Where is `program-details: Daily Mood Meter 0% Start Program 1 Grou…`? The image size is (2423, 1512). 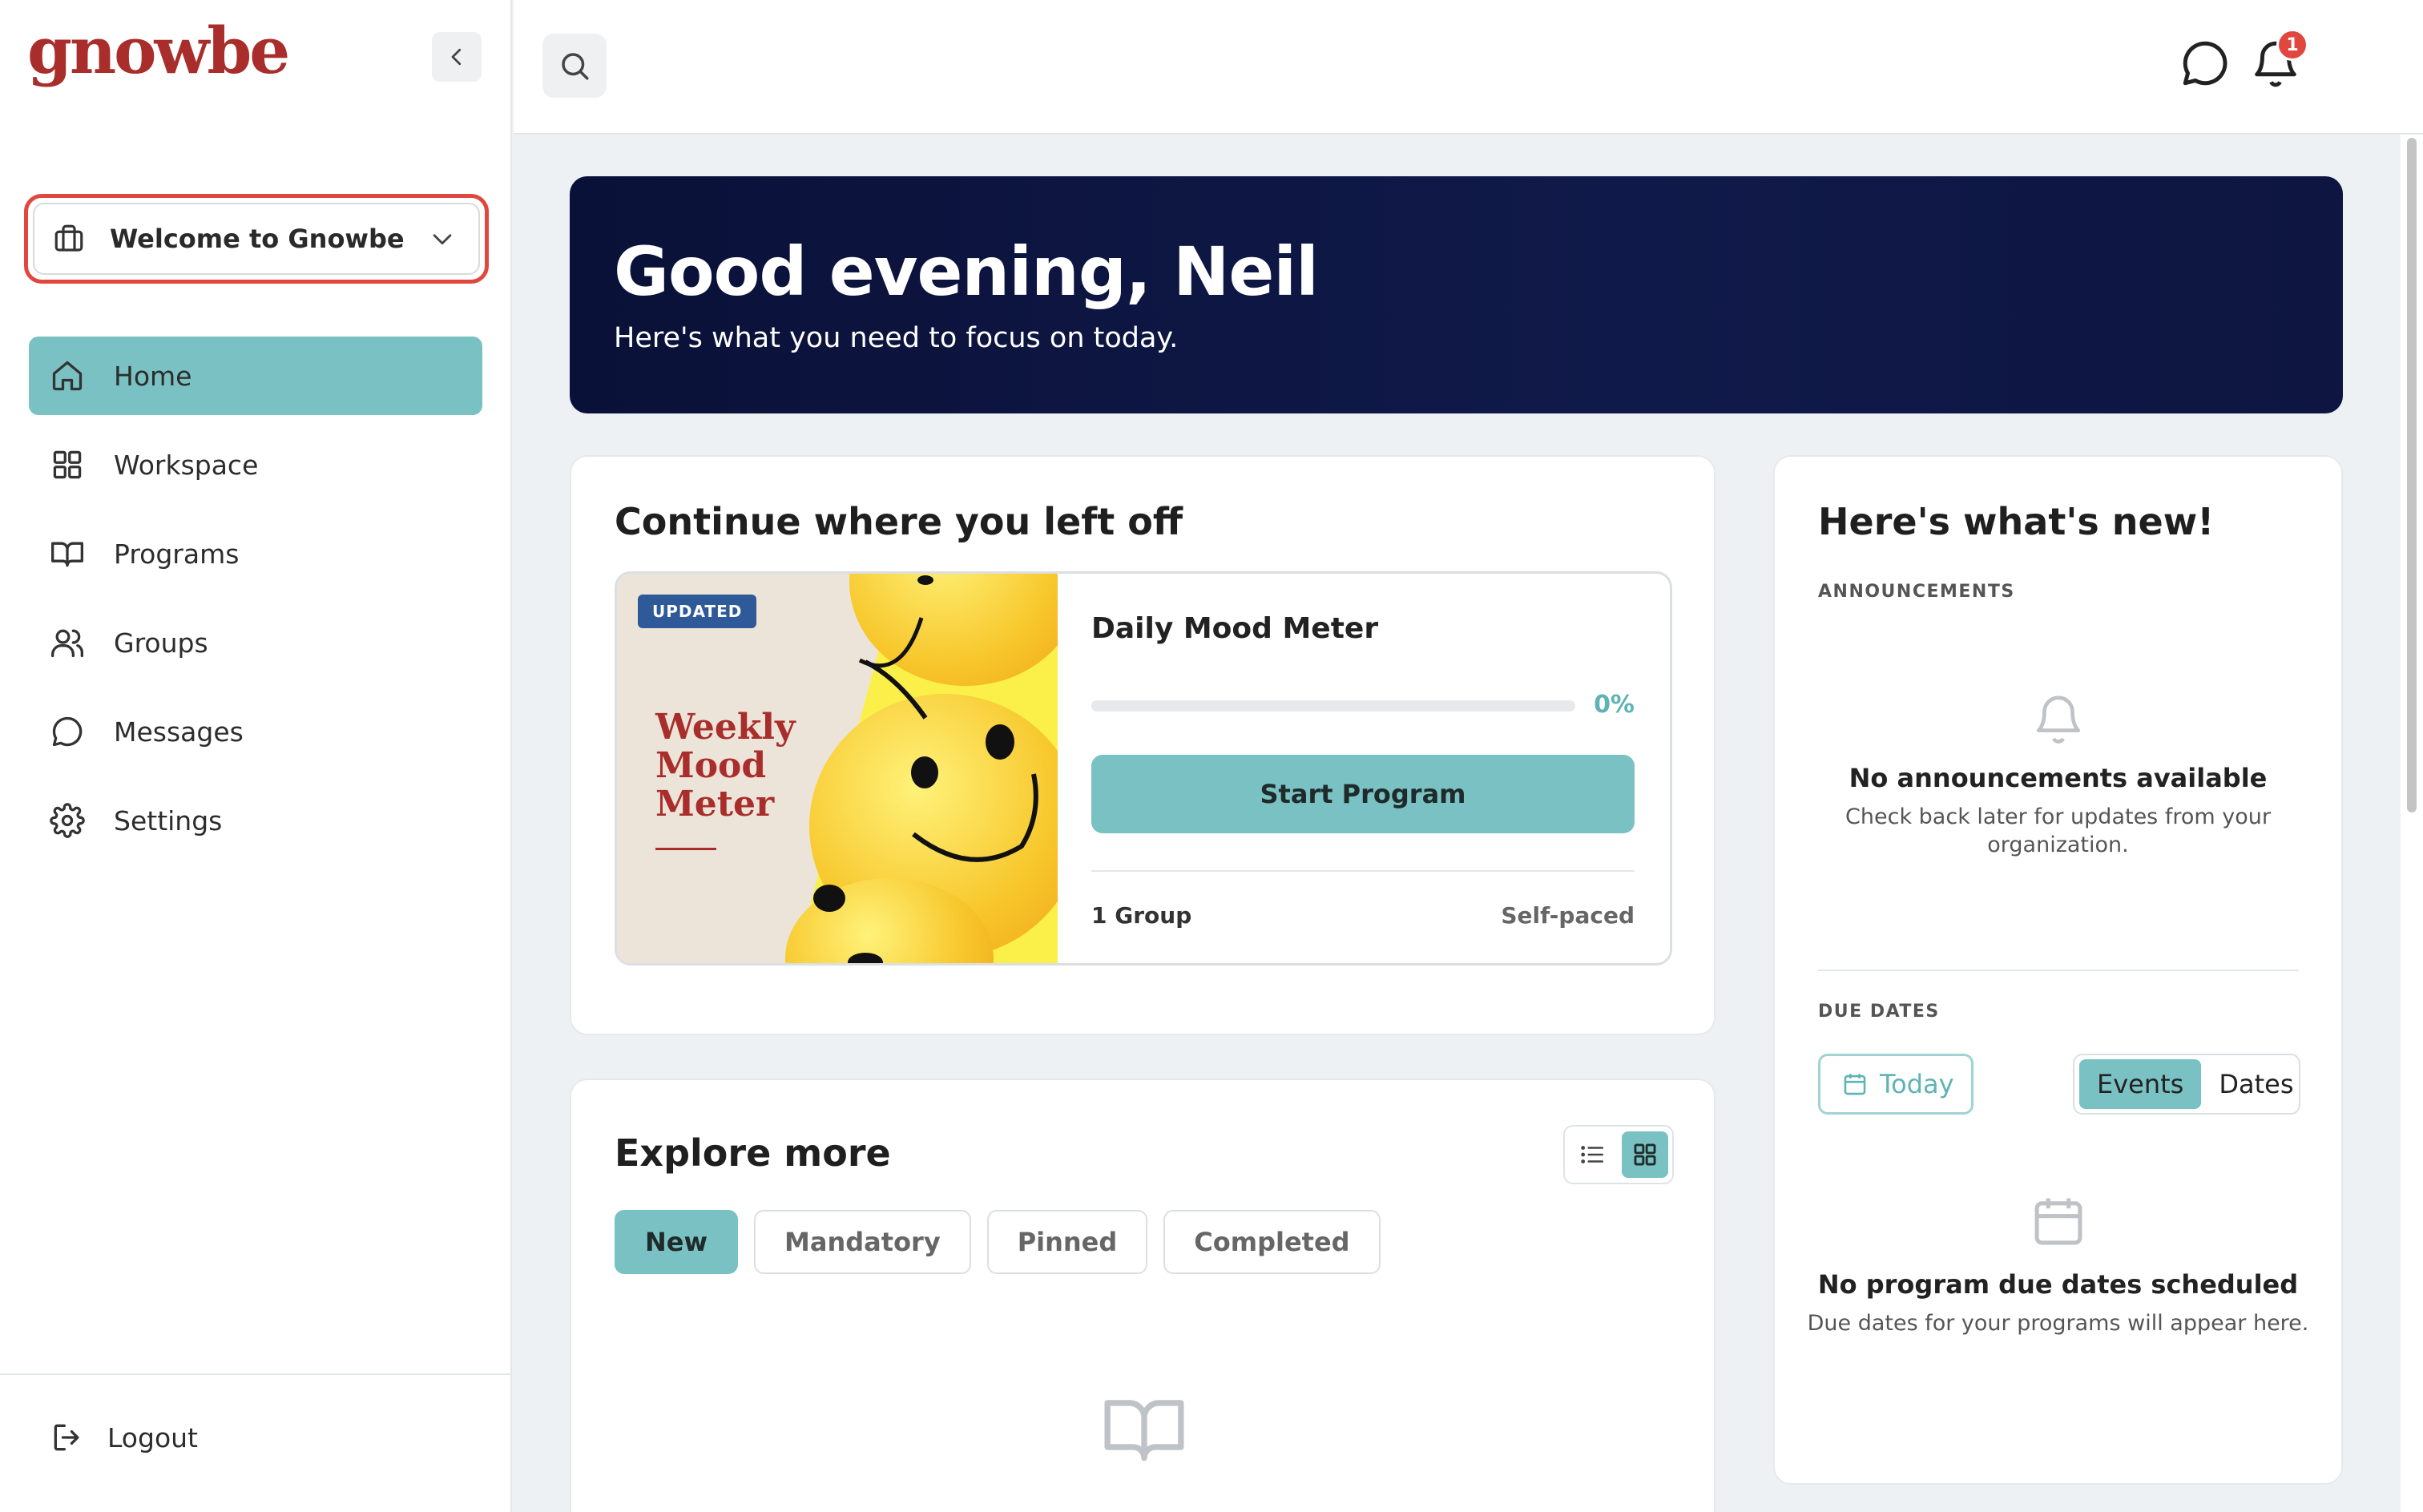 program-details: Daily Mood Meter 0% Start Program 1 Grou… is located at coordinates (1363, 768).